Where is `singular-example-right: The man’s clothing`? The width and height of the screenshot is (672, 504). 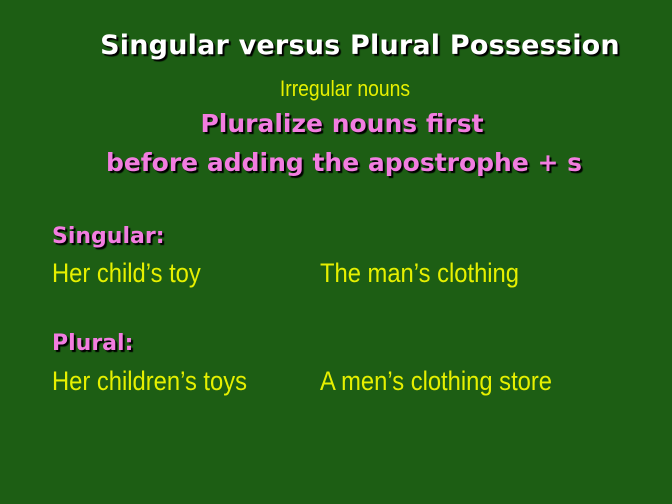
singular-example-right: The man’s clothing is located at coordinates (419, 273).